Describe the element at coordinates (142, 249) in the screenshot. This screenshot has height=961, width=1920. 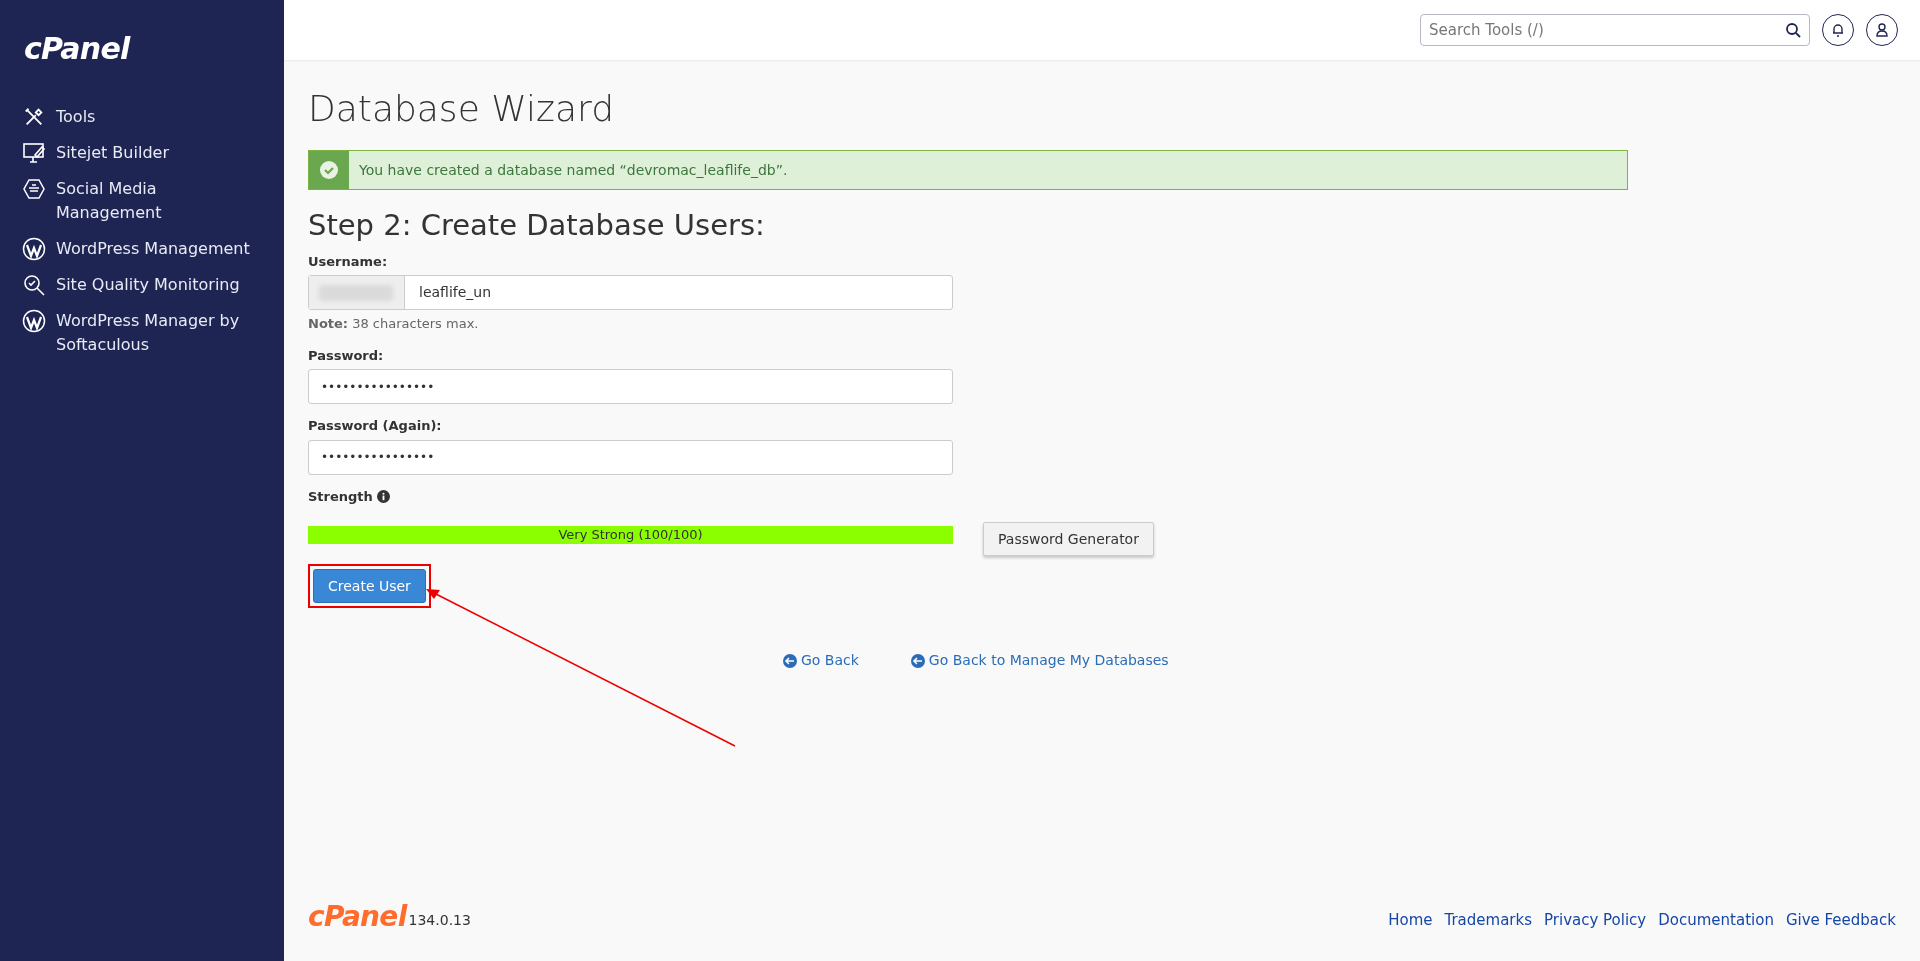
I see `sidebar-item: WordPress Management` at that location.